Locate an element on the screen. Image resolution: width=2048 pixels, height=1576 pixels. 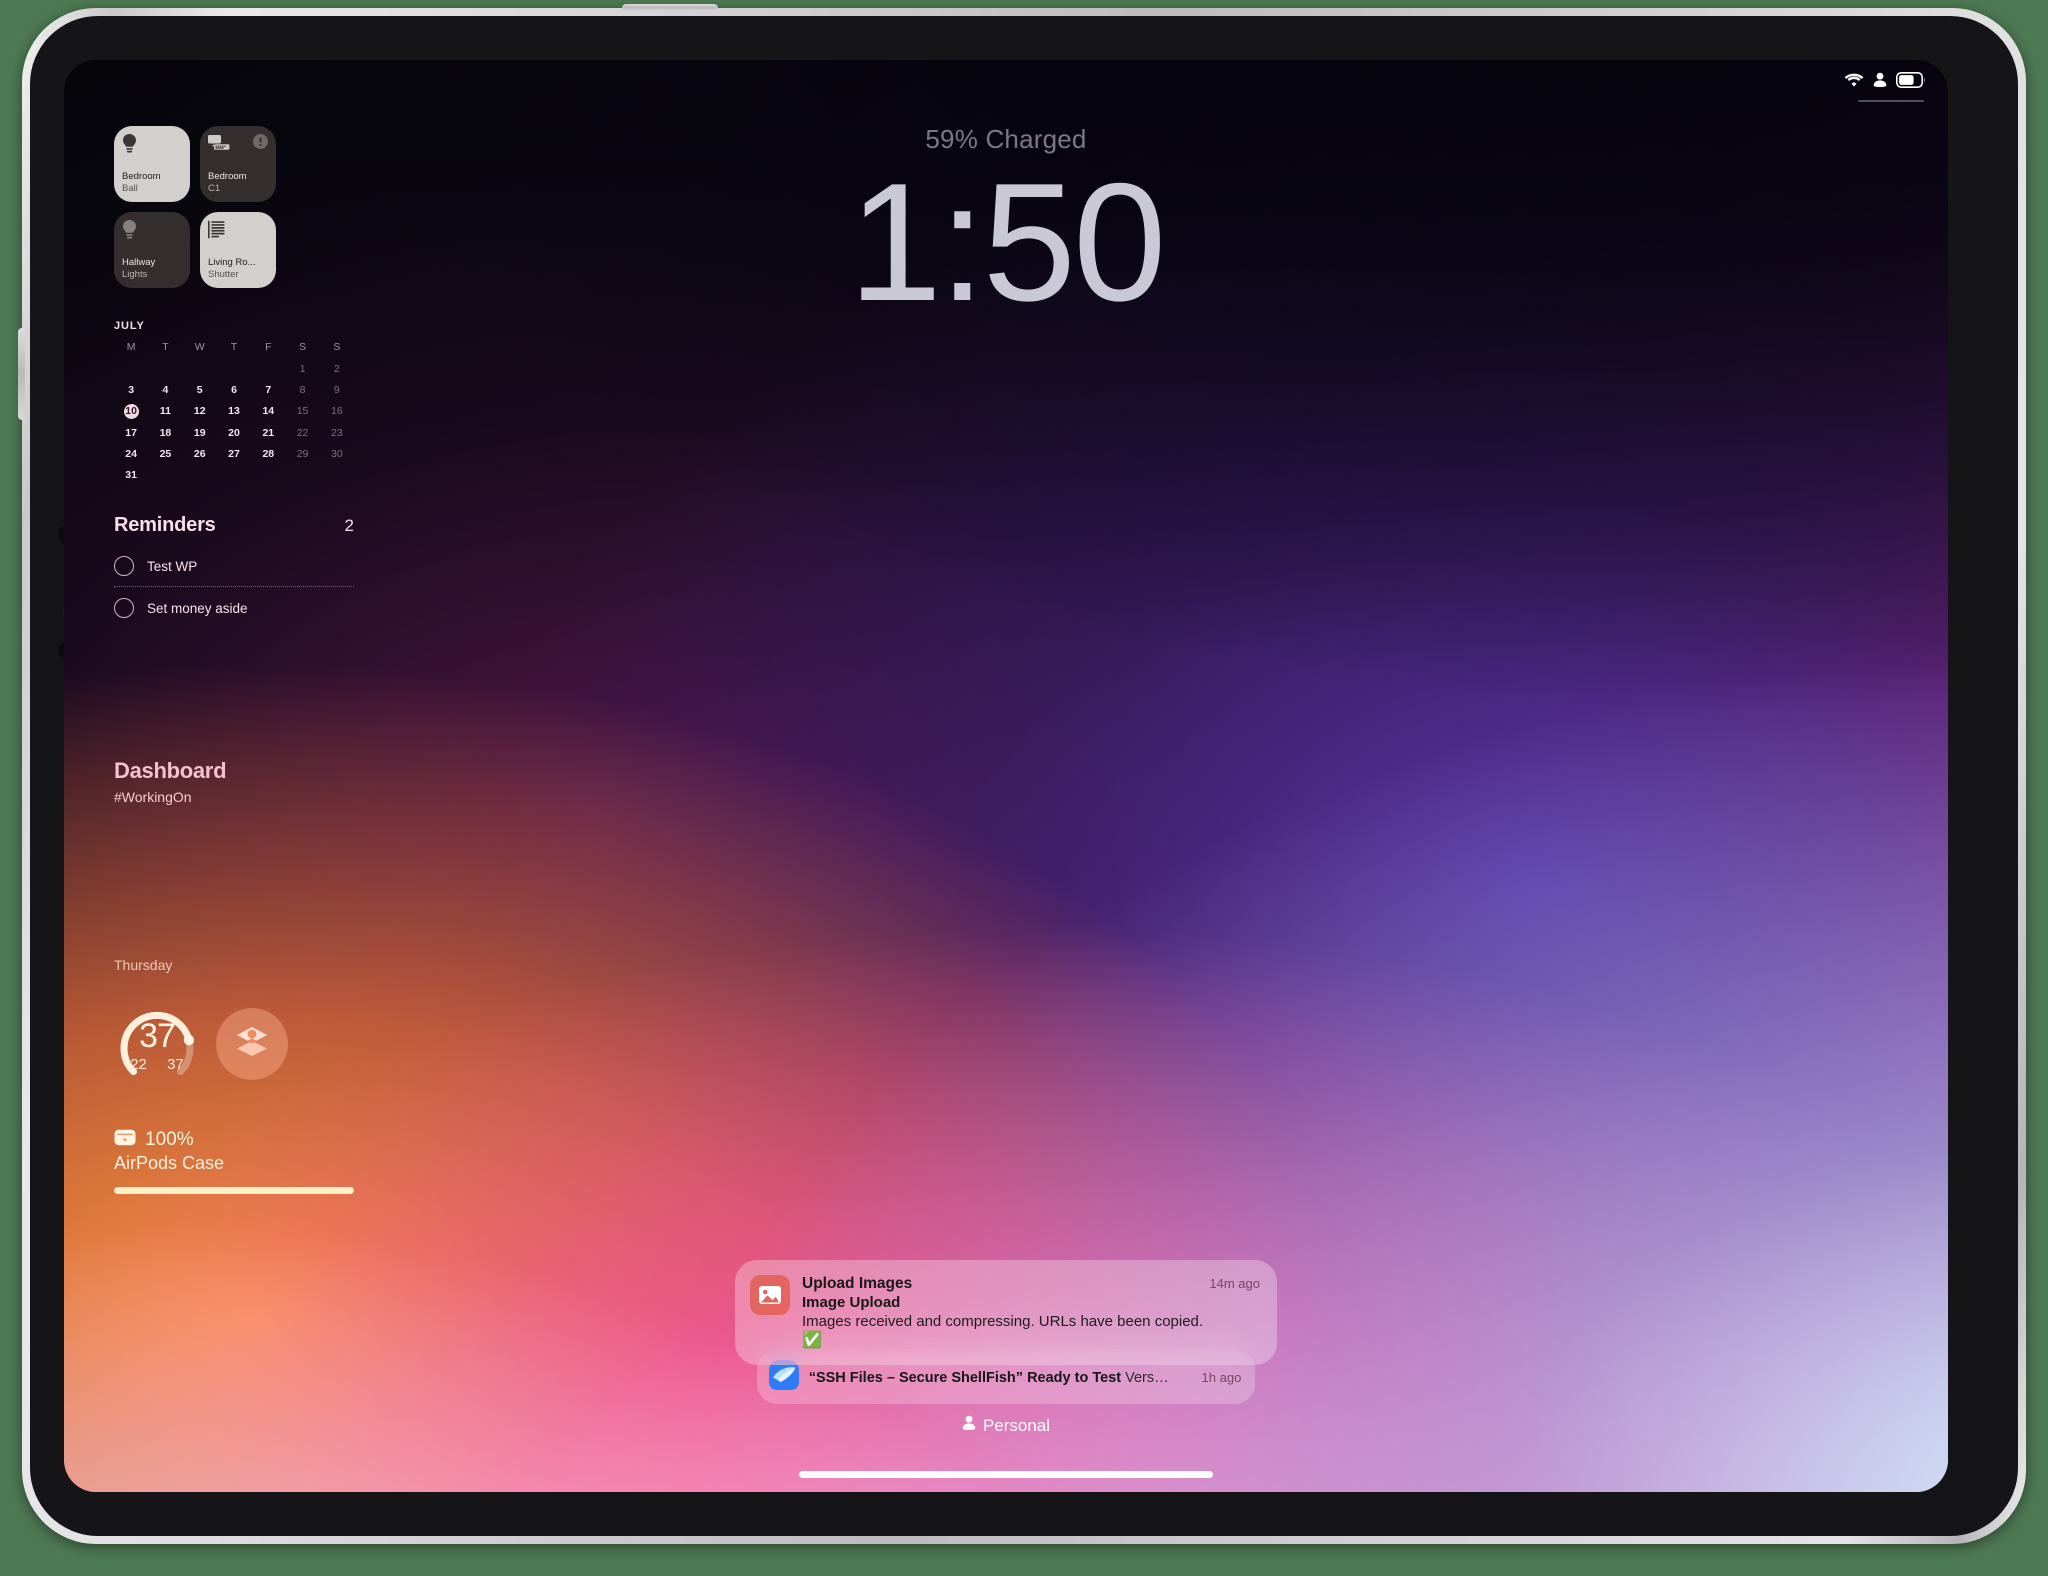
calendar-day-13: 13 is located at coordinates (234, 411).